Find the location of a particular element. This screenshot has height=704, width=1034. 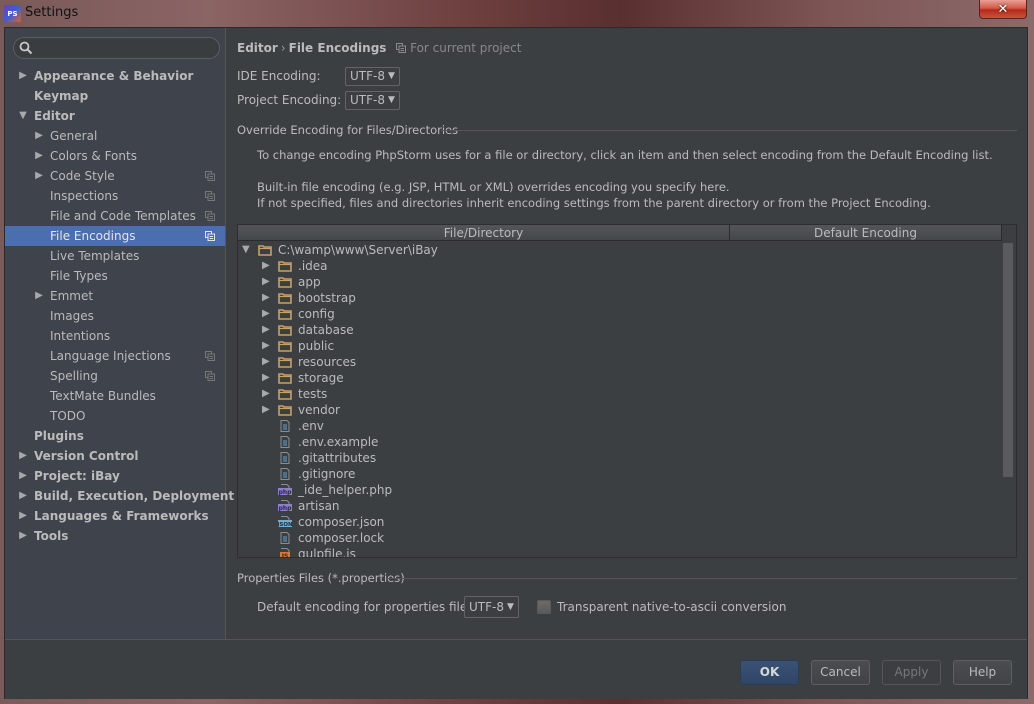

sidebar-item-file-types: File Types is located at coordinates (115, 276).